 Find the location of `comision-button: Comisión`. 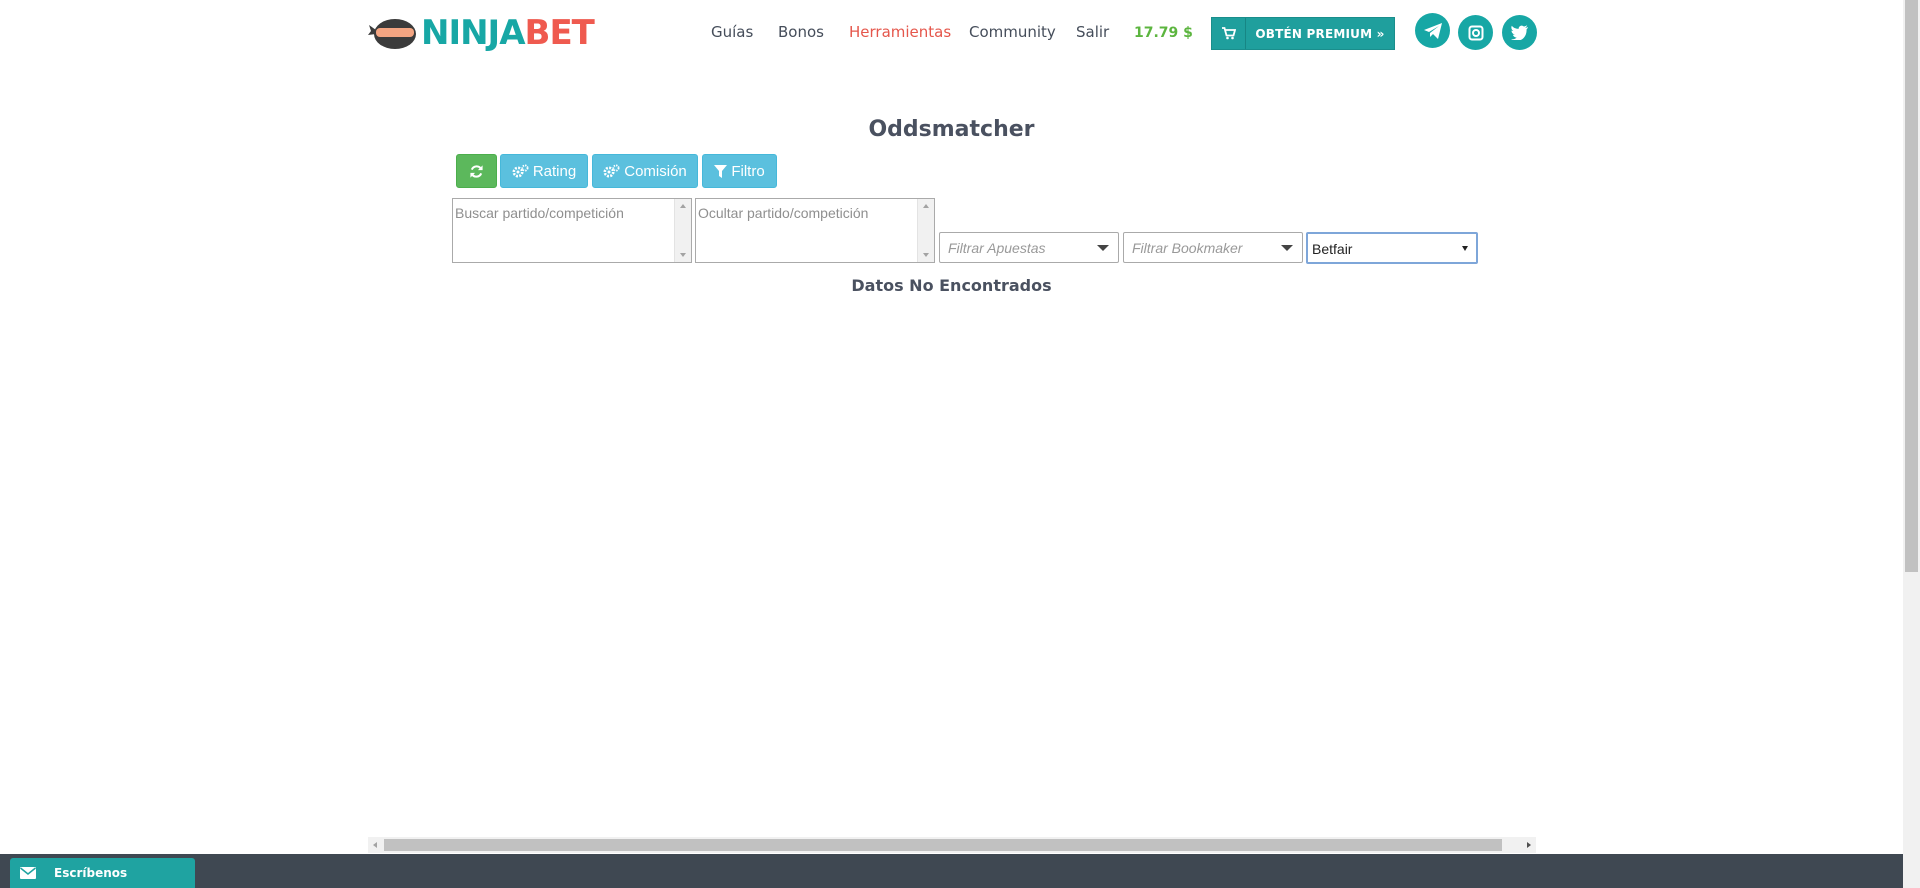

comision-button: Comisión is located at coordinates (645, 171).